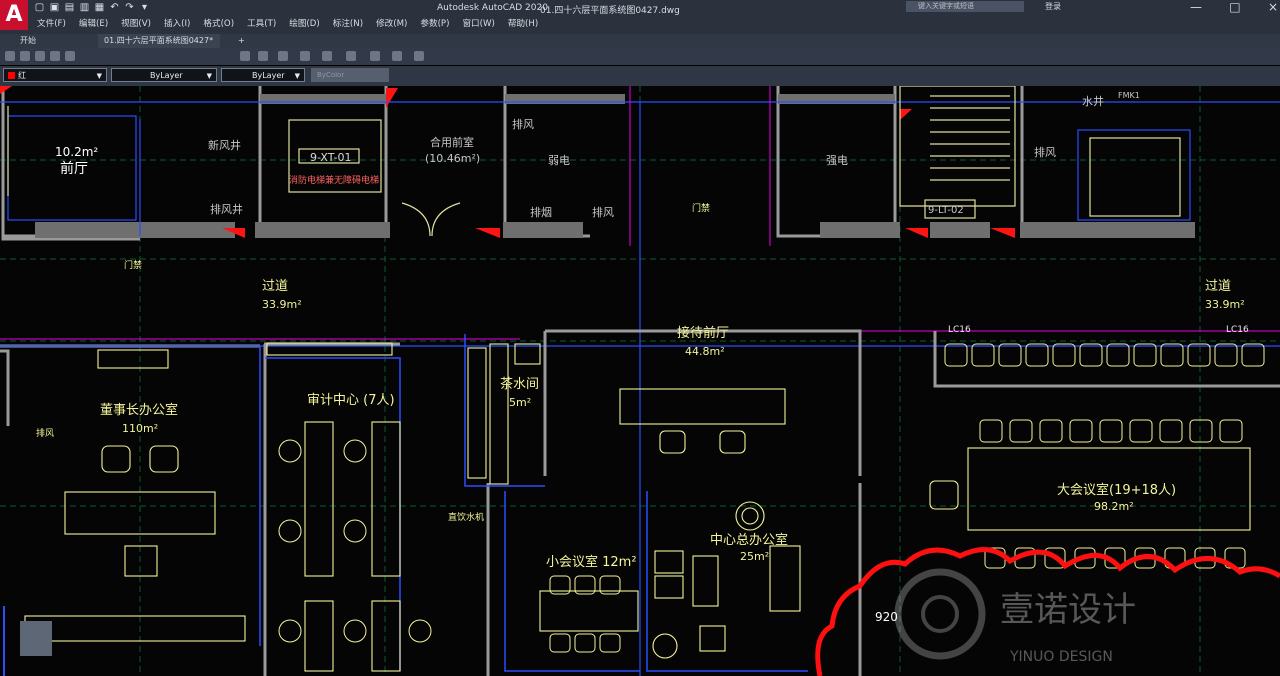 The image size is (1280, 676). Describe the element at coordinates (330, 157) in the screenshot. I see `elevator-code: 9-XT-01` at that location.